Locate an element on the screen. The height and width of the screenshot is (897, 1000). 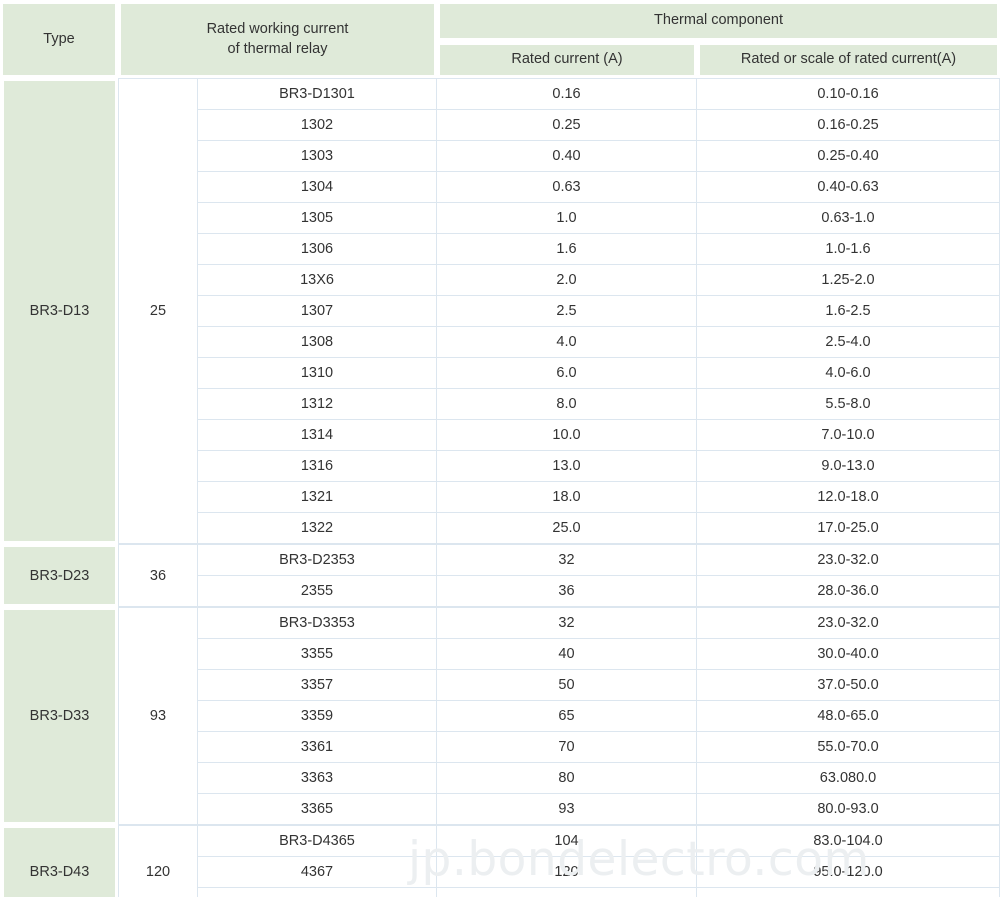
component-code-cell: 3357 is located at coordinates (317, 685).